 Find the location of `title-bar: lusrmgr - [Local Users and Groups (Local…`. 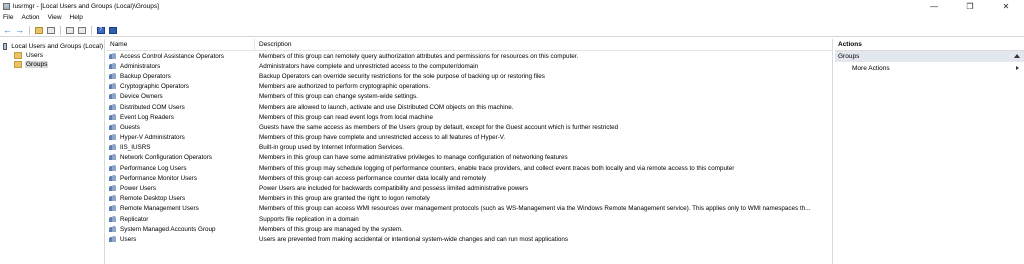

title-bar: lusrmgr - [Local Users and Groups (Local… is located at coordinates (512, 6).